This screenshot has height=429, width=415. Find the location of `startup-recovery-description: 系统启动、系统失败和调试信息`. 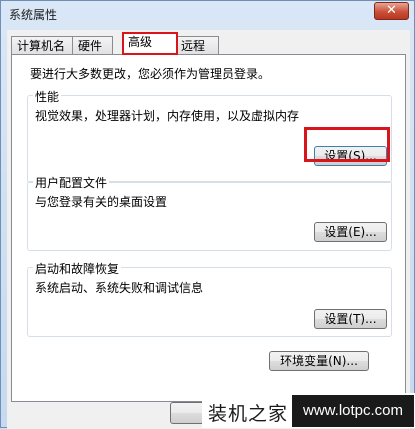

startup-recovery-description: 系统启动、系统失败和调试信息 is located at coordinates (119, 288).